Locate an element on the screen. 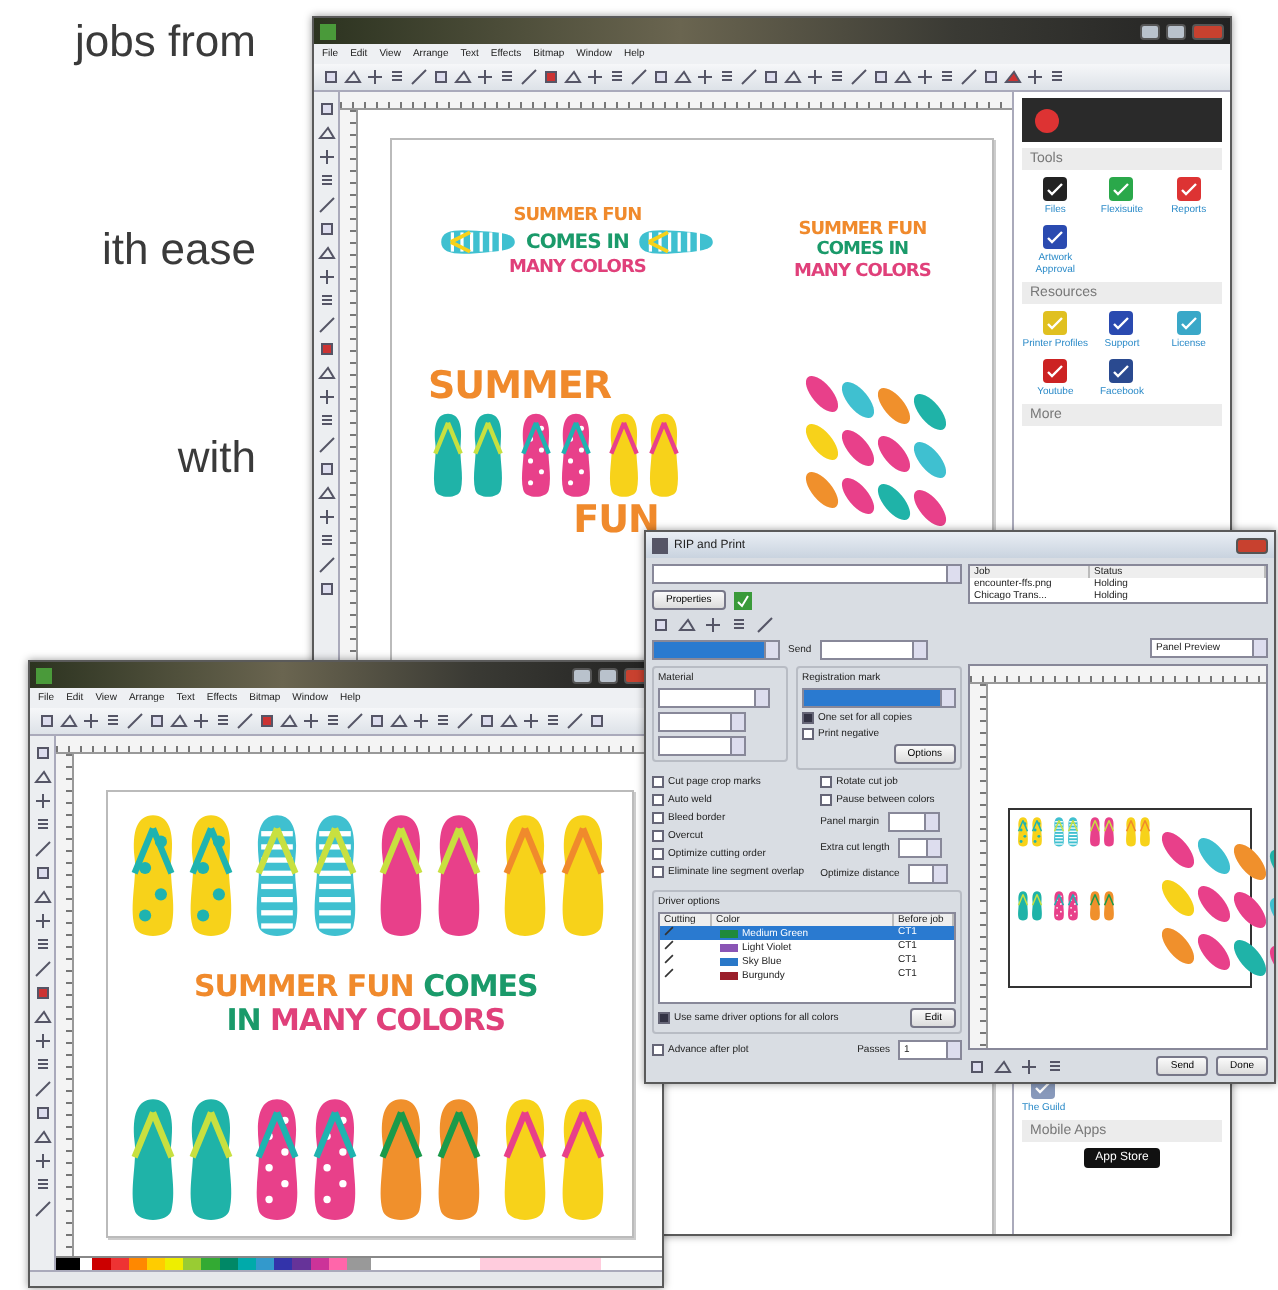 This screenshot has height=1290, width=1278. registration-select is located at coordinates (879, 698).